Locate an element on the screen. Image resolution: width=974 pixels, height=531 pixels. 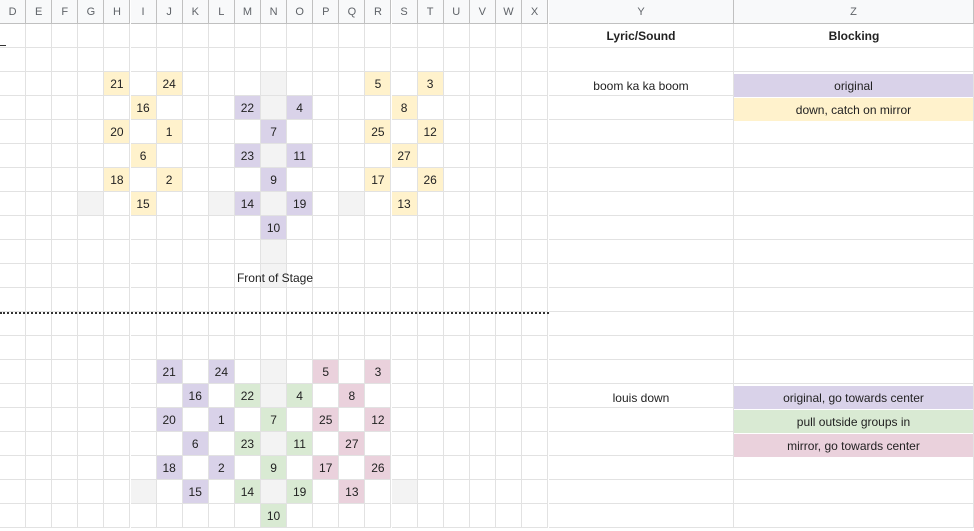
lyric-cell: boom ka ka boom is located at coordinates (641, 86).